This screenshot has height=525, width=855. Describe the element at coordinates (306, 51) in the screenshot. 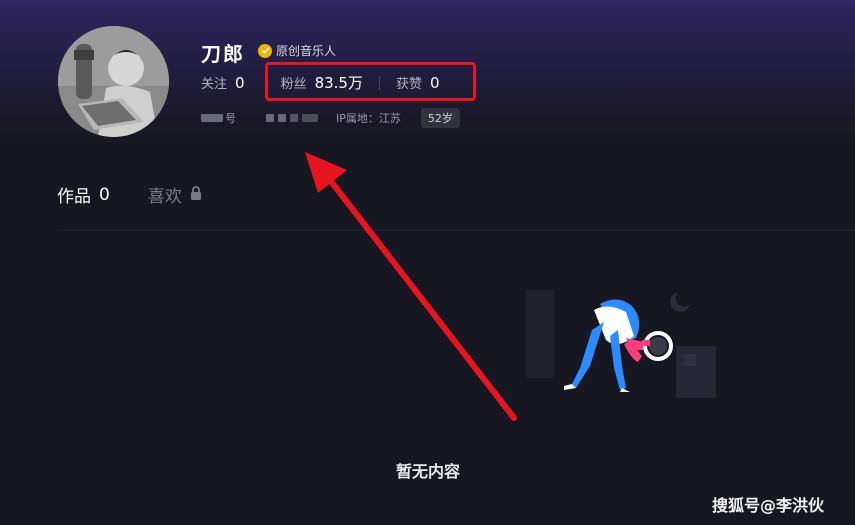

I see `verified-label: 原创音乐人` at that location.